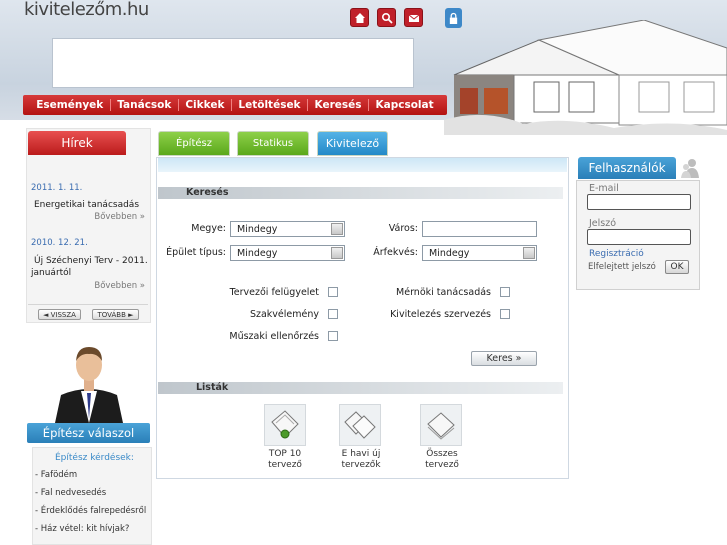 The height and width of the screenshot is (545, 727). What do you see at coordinates (333, 292) in the screenshot?
I see `designer-supervision-checkbox` at bounding box center [333, 292].